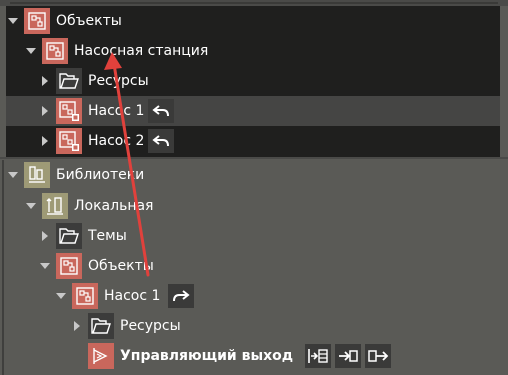 This screenshot has width=508, height=375. Describe the element at coordinates (114, 206) in the screenshot. I see `tree-label: Локальная` at that location.